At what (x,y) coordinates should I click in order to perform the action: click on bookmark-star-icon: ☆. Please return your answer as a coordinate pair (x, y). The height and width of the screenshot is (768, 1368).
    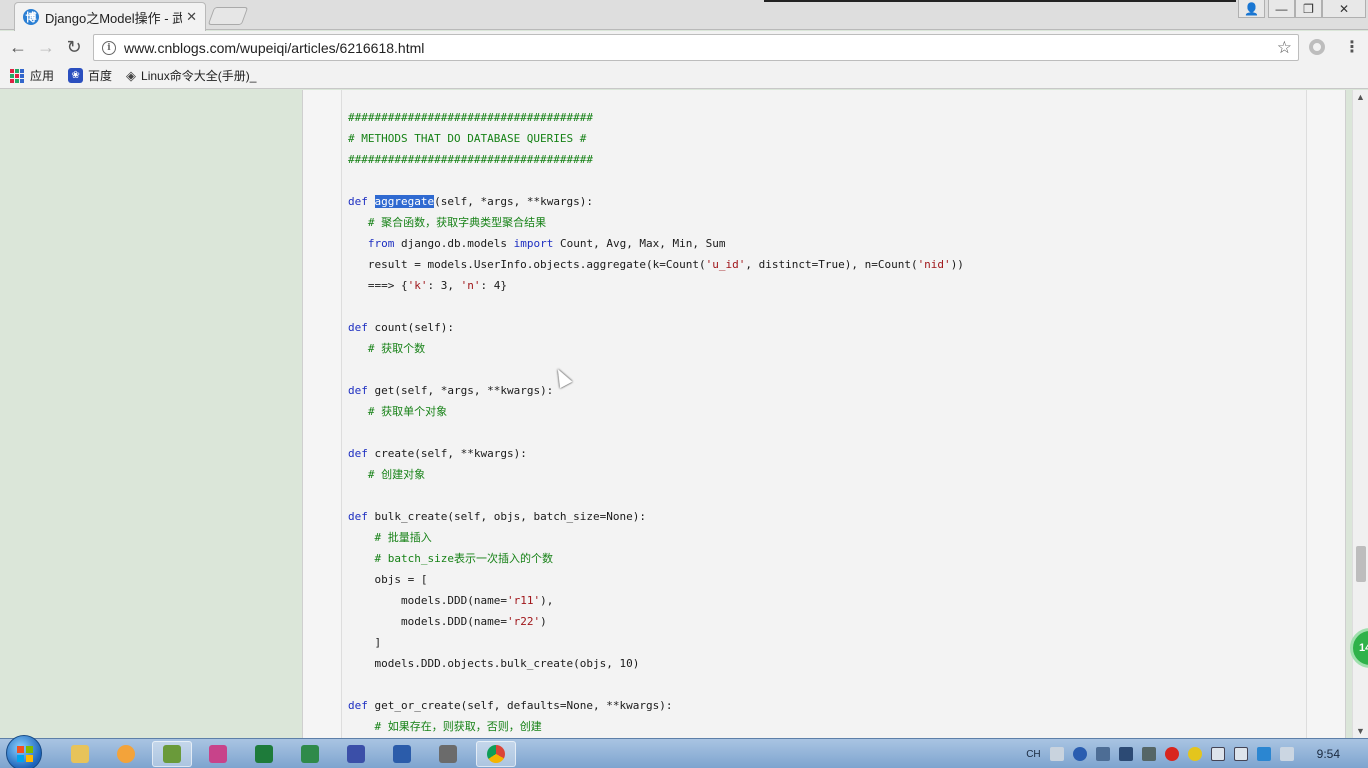
    Looking at the image, I should click on (1284, 48).